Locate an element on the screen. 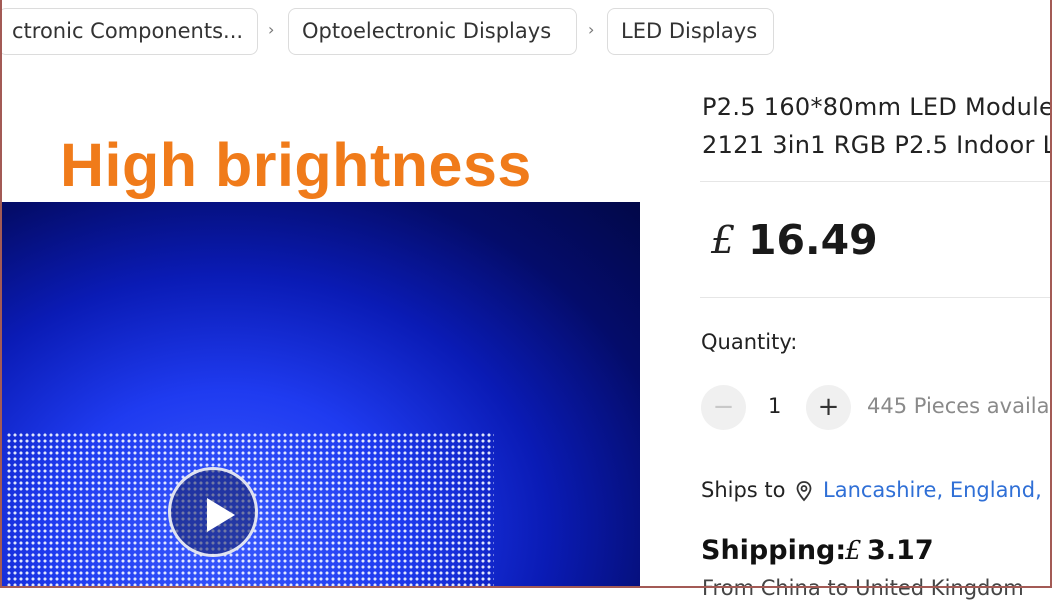  ships-to-label: Ships to is located at coordinates (743, 490).